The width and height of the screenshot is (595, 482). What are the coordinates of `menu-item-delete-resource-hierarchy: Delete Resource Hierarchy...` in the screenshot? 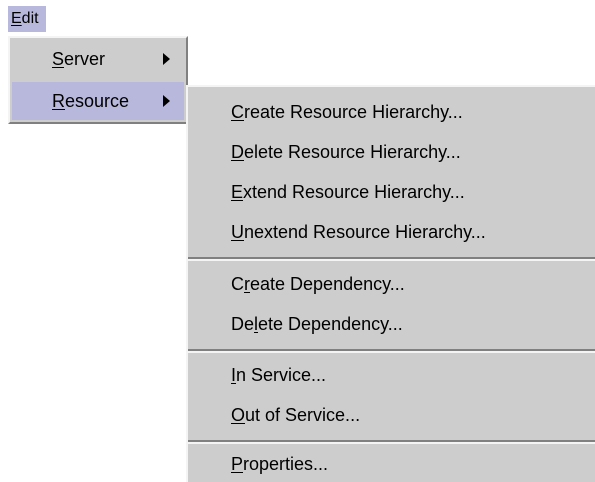 It's located at (391, 152).